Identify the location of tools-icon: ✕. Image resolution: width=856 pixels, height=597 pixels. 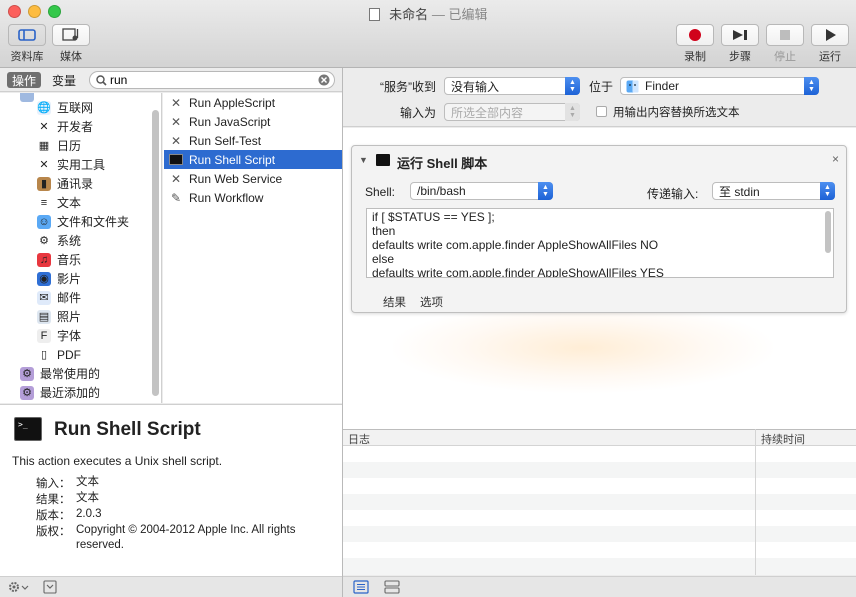
(44, 127).